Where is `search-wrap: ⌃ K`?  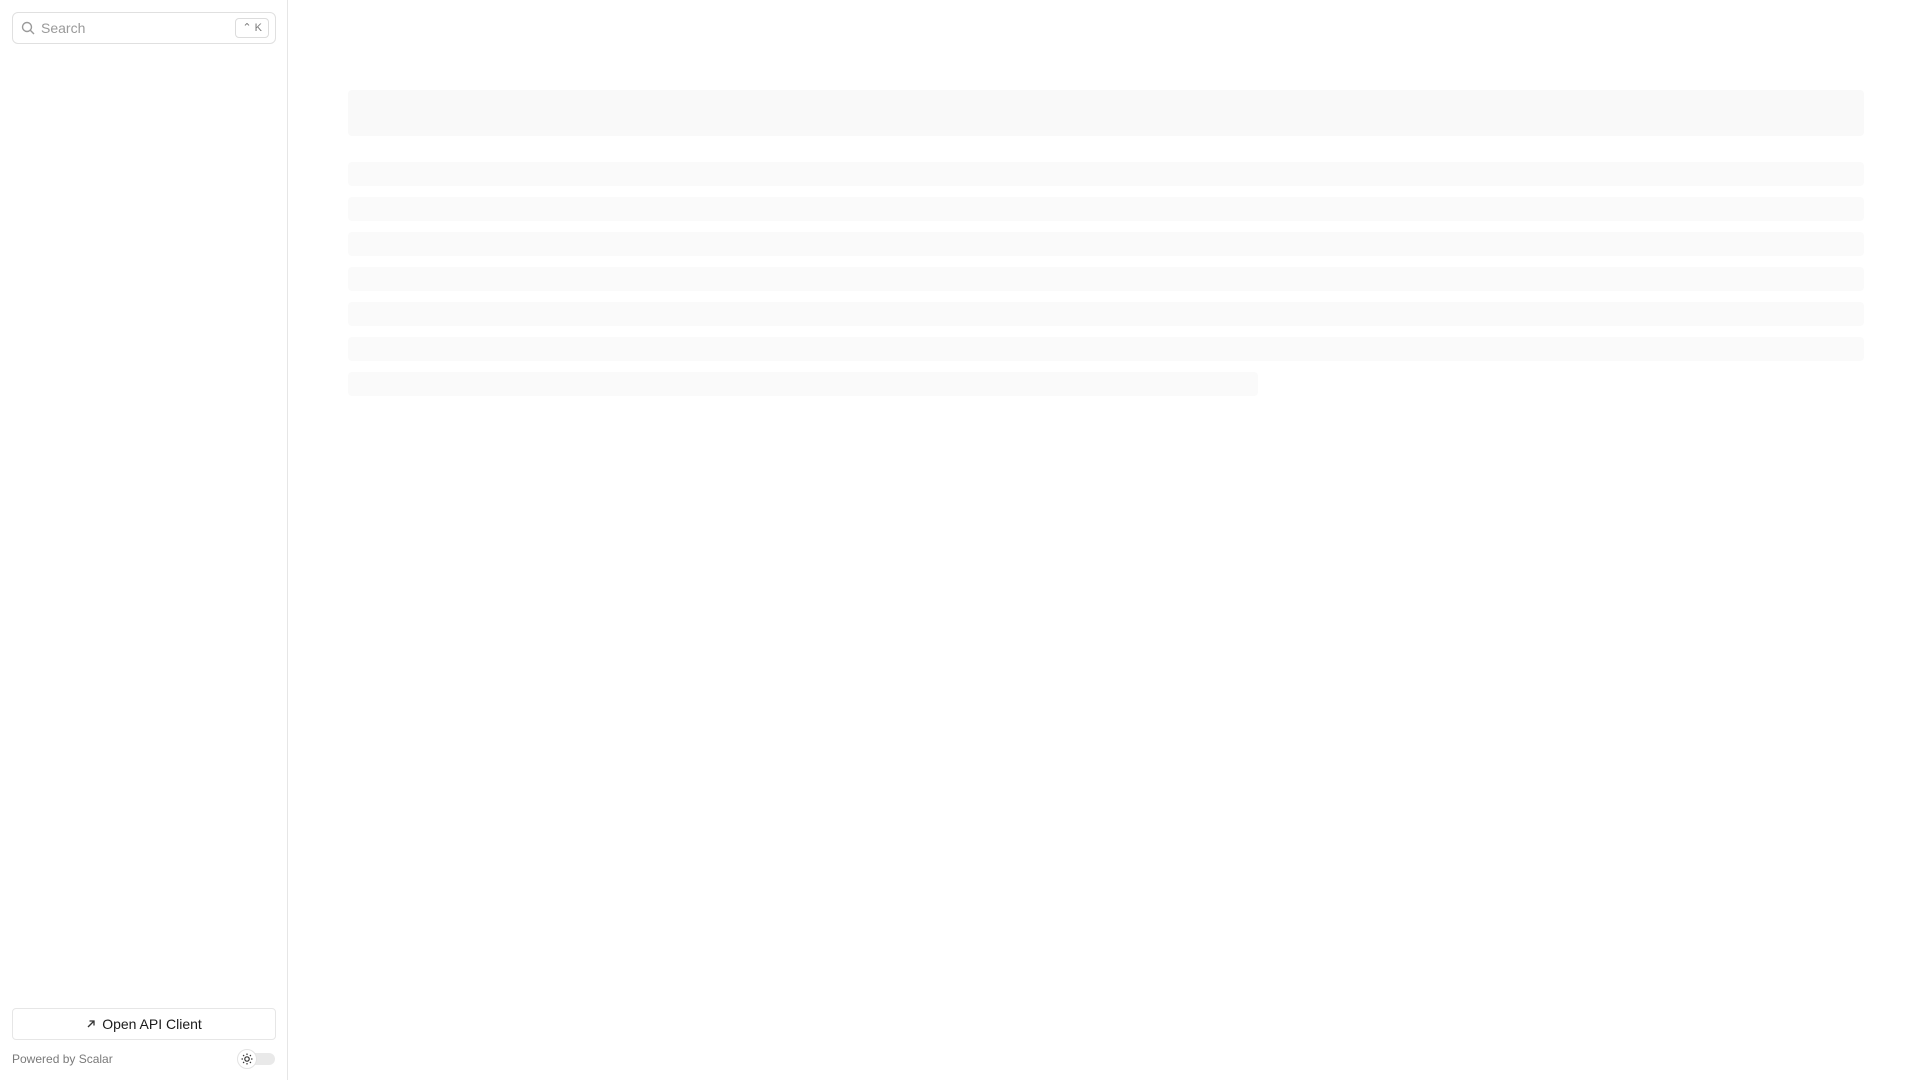
search-wrap: ⌃ K is located at coordinates (143, 22).